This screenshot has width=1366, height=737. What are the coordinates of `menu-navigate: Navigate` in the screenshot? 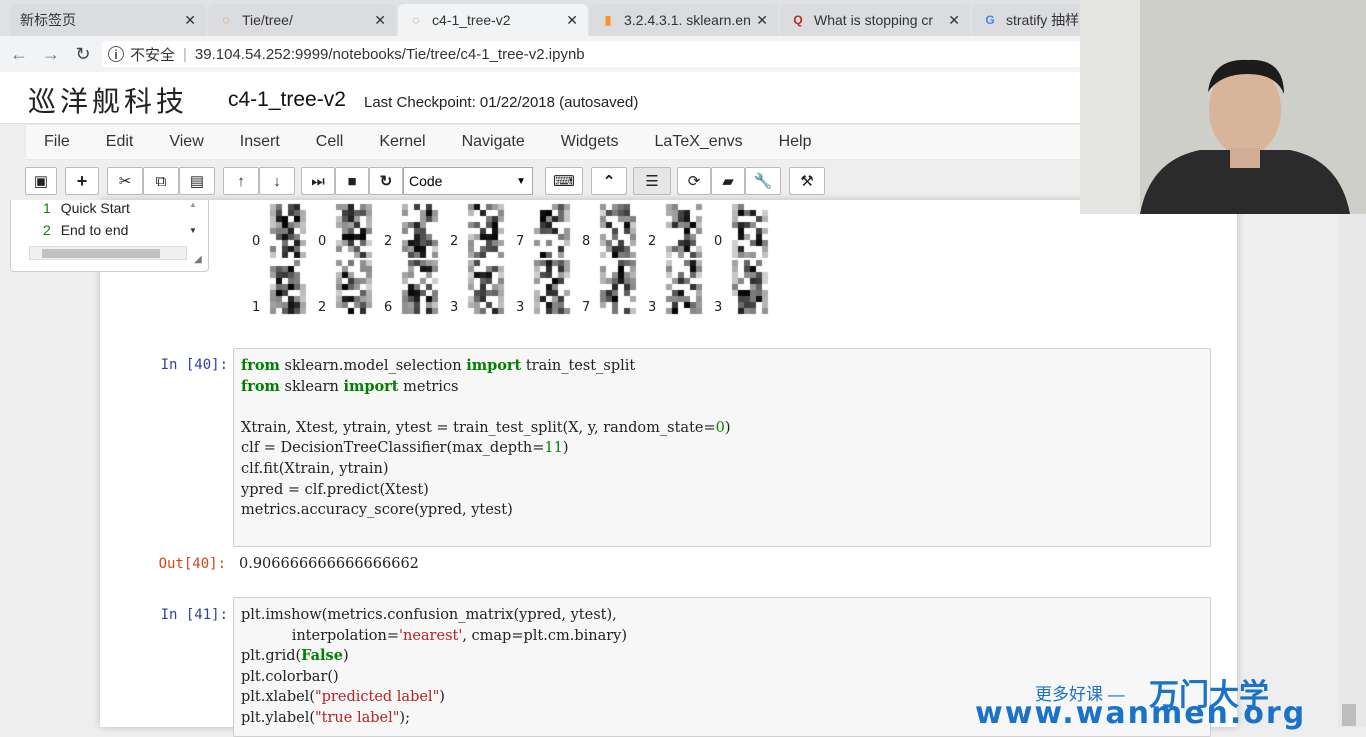 It's located at (493, 142).